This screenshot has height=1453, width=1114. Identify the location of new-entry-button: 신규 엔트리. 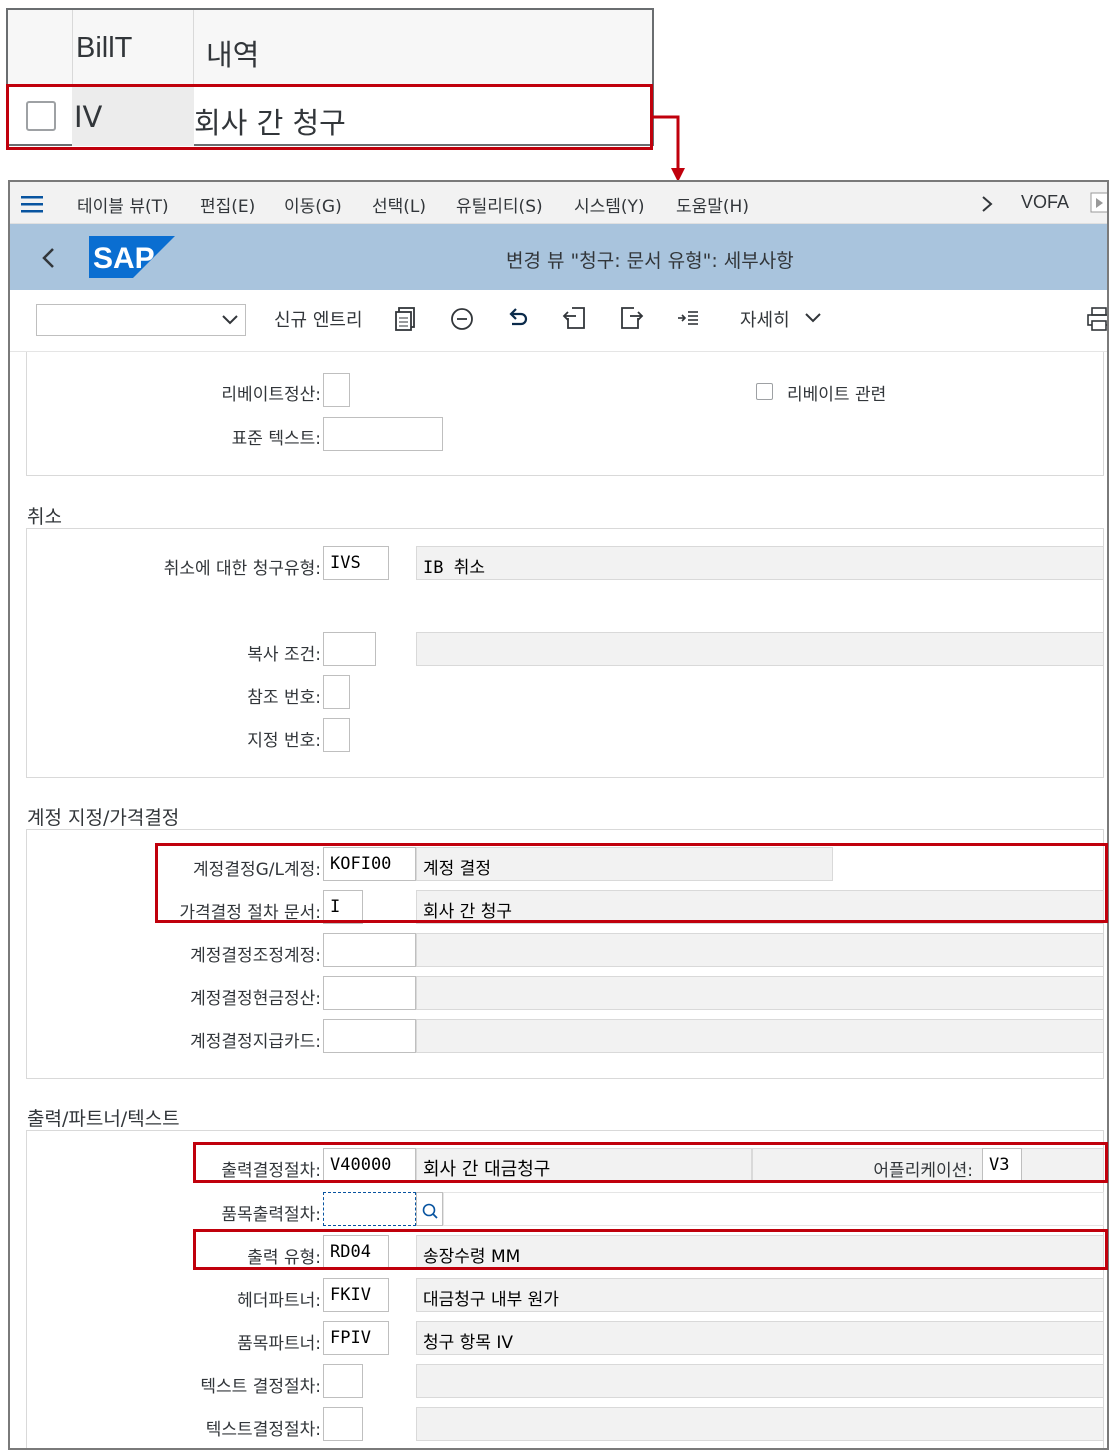
(318, 319).